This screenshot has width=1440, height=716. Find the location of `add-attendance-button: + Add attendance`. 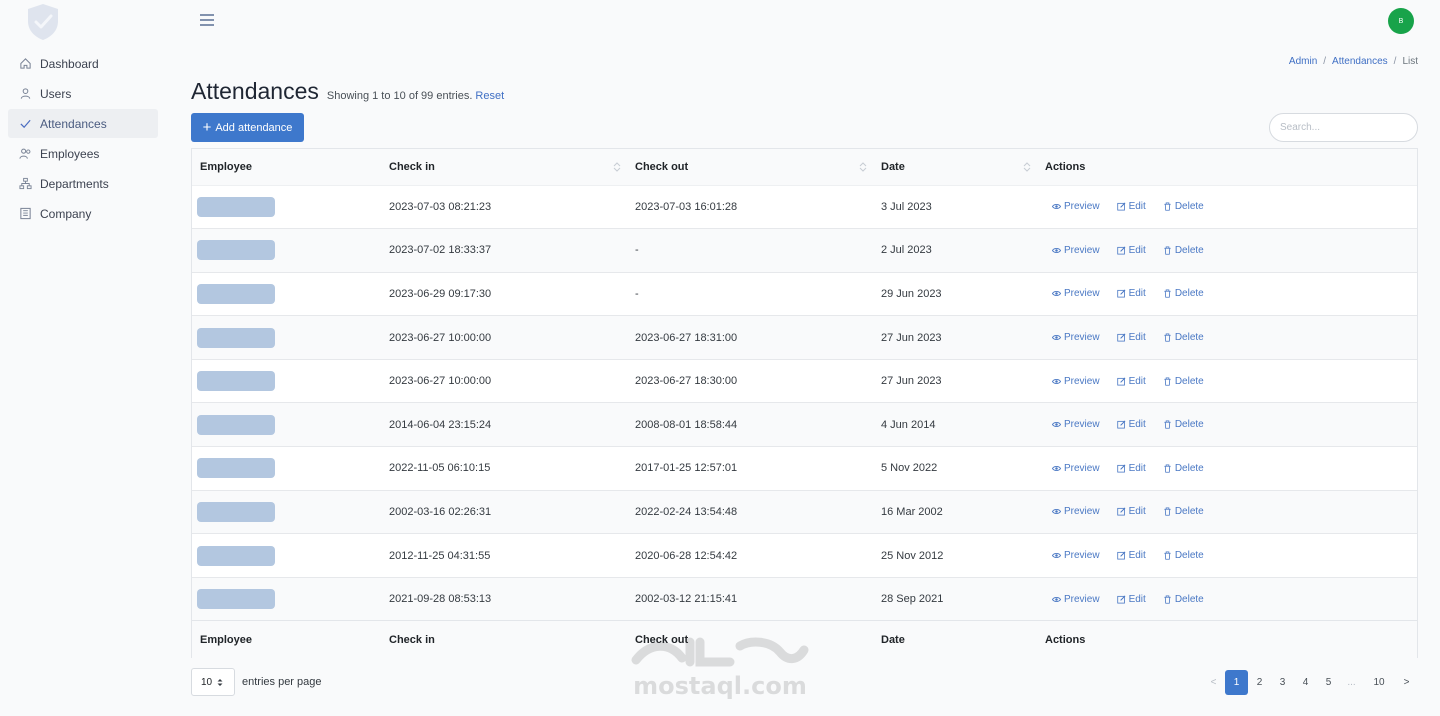

add-attendance-button: + Add attendance is located at coordinates (247, 127).